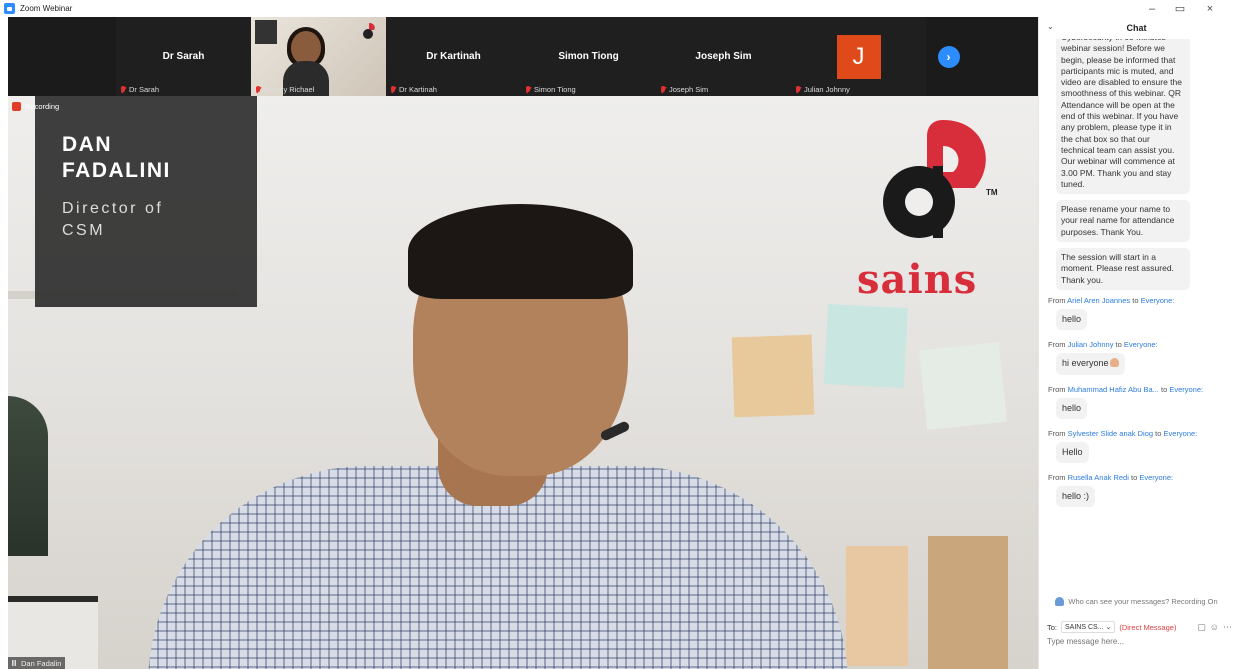  Describe the element at coordinates (1091, 344) in the screenshot. I see `sender-name: Julian Johnny` at that location.